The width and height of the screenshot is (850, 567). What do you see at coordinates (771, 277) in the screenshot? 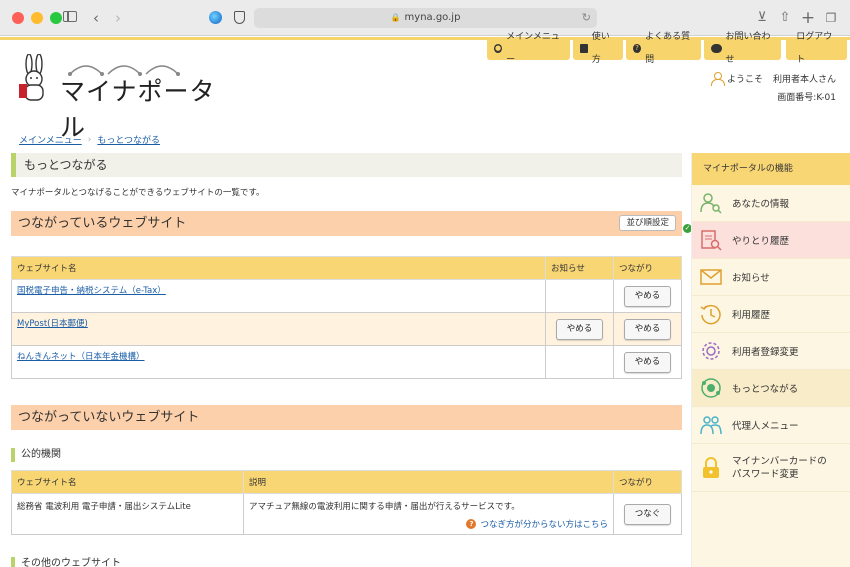
I see `sidebar-item-notices: お知らせ` at bounding box center [771, 277].